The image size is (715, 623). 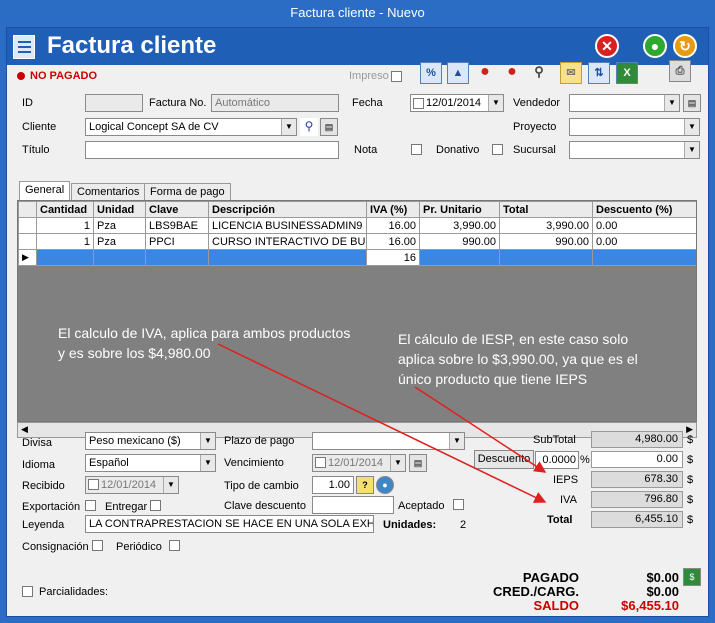 I want to click on annotation-arrows, so click(x=382, y=423).